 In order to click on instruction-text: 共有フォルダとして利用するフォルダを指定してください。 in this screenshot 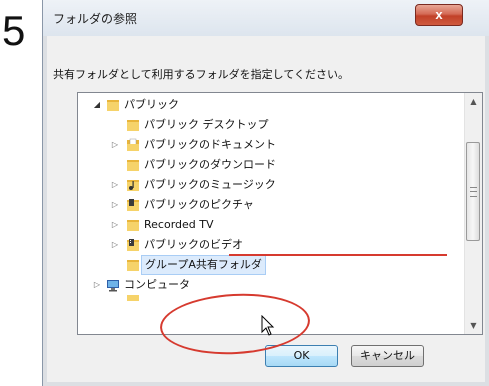, I will do `click(201, 74)`.